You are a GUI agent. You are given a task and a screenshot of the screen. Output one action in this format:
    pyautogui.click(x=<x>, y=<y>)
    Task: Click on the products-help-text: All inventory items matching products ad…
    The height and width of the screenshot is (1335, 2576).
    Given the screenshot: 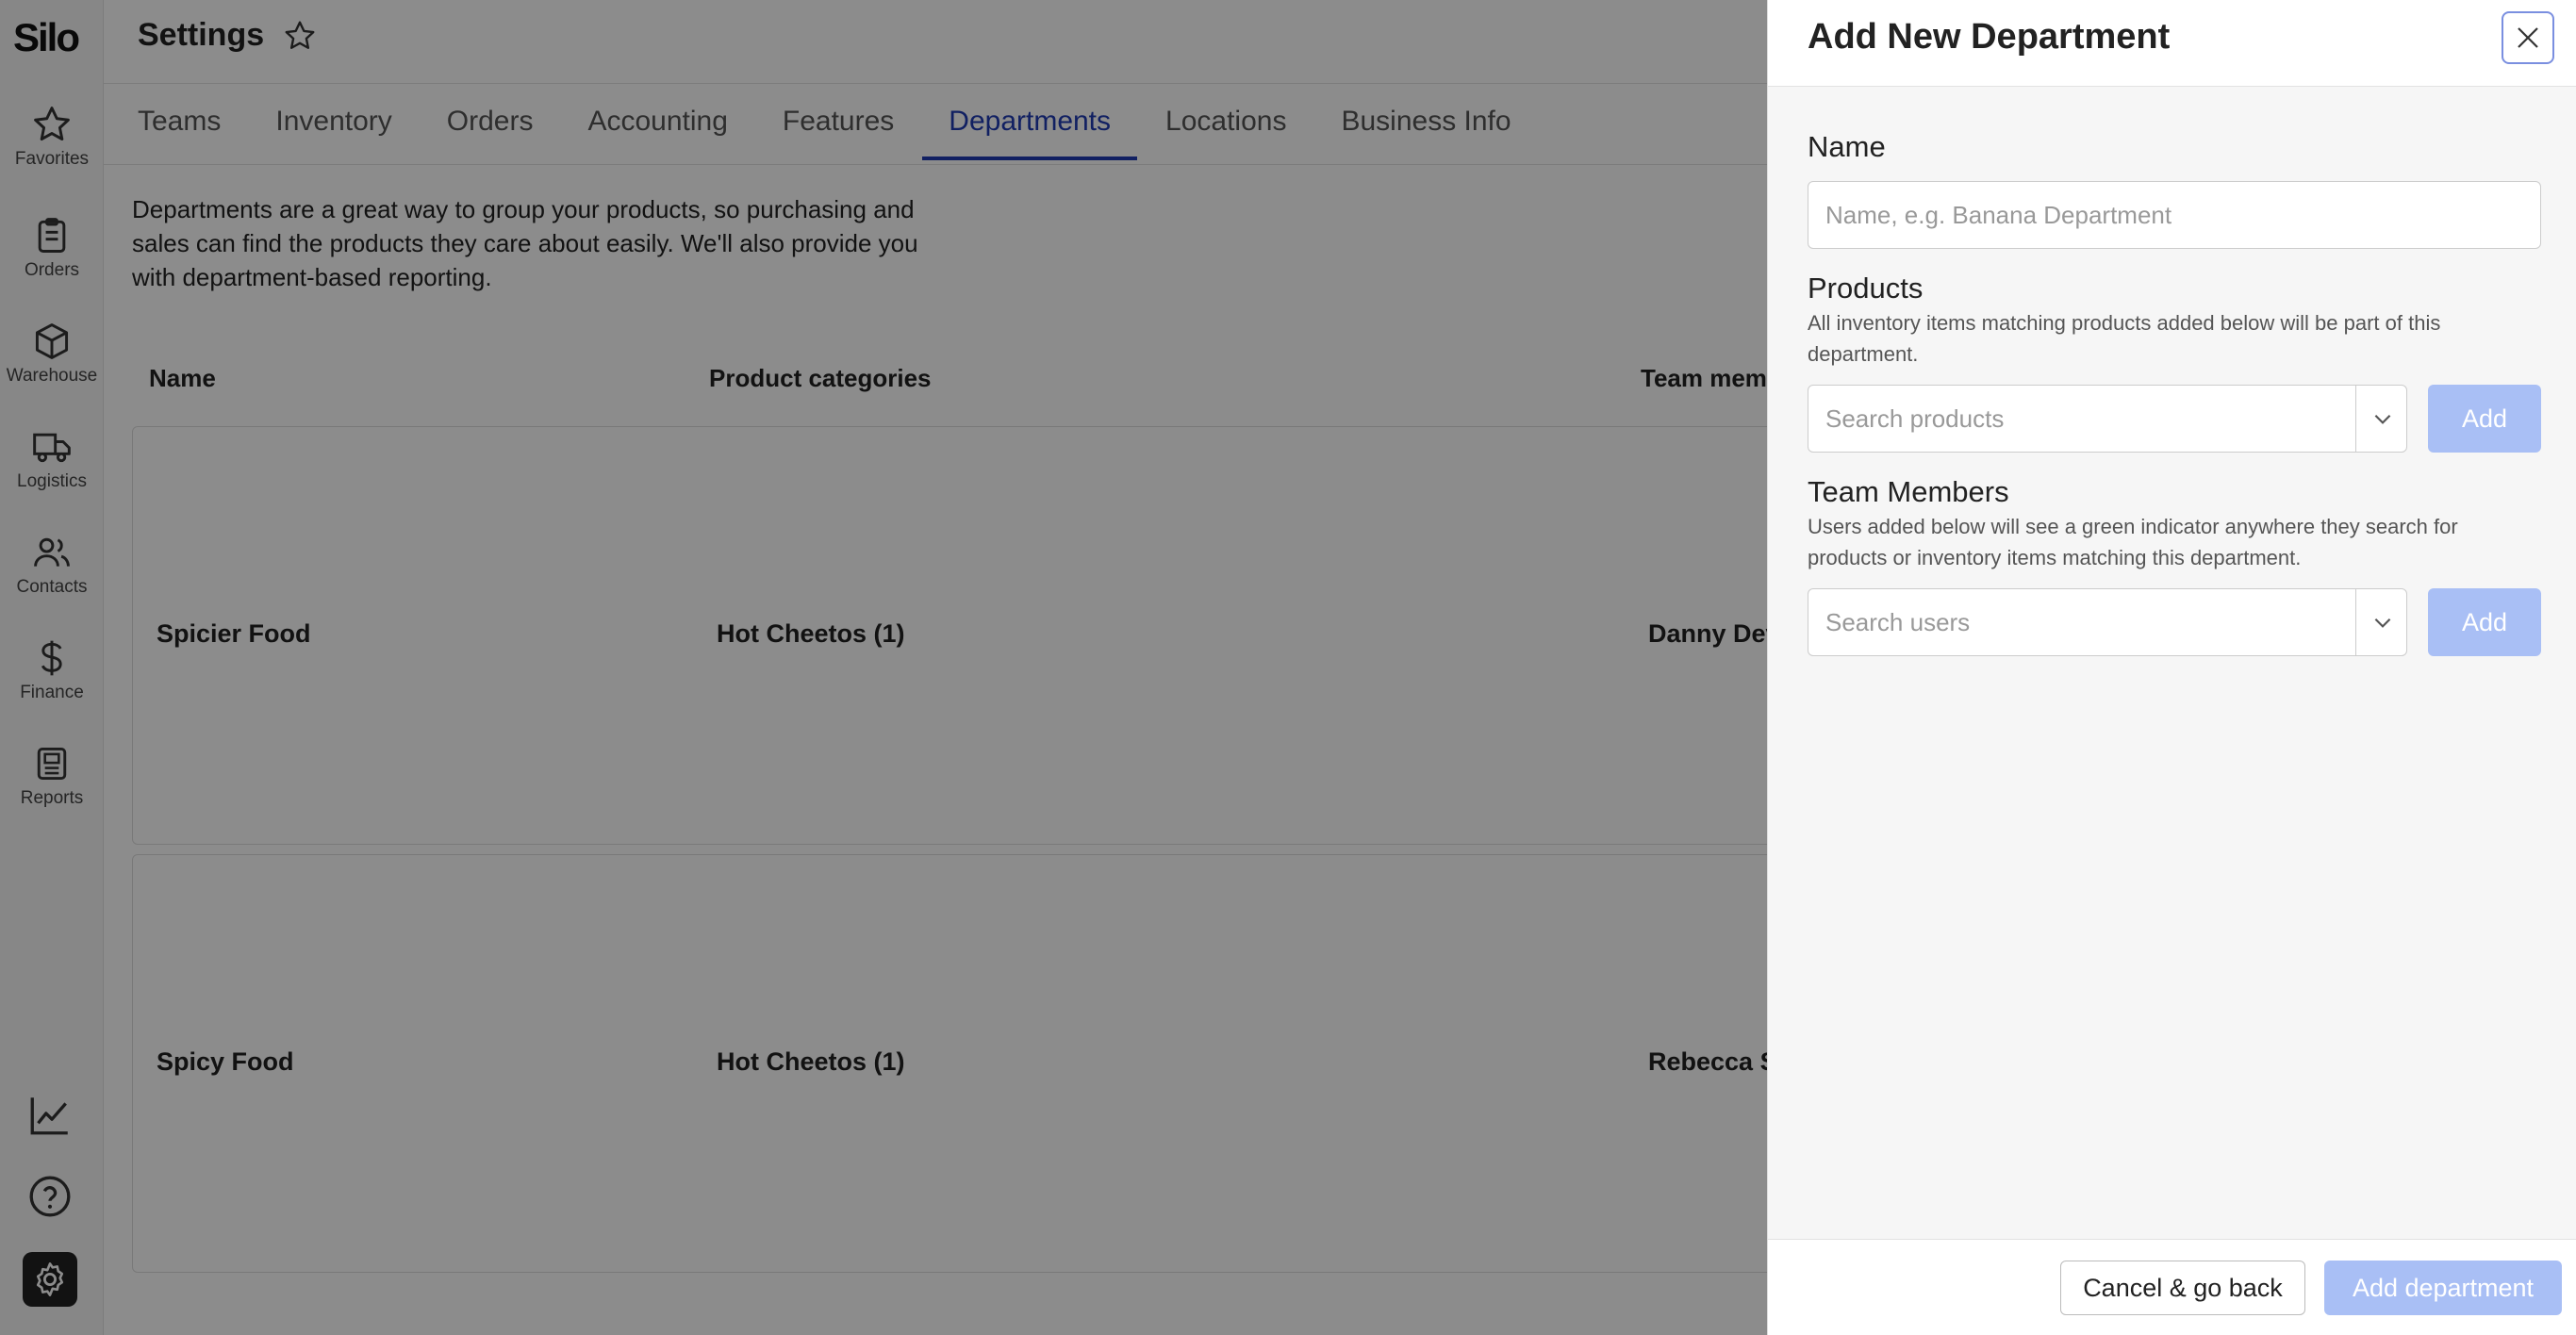 What is the action you would take?
    pyautogui.click(x=2124, y=339)
    